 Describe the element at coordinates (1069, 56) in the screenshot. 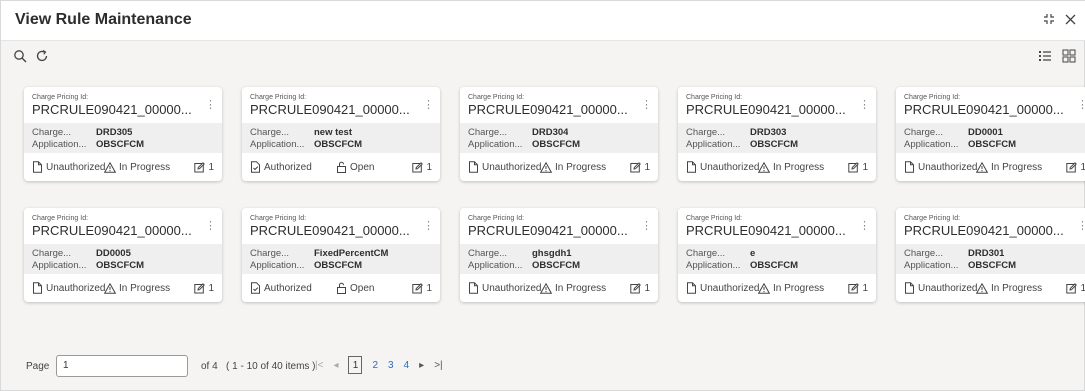

I see `tile-view-icon` at that location.